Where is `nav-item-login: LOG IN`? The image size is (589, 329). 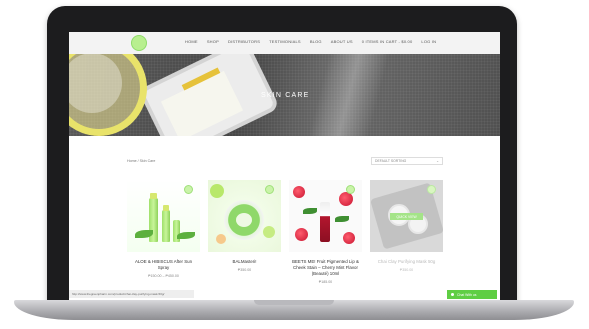 nav-item-login: LOG IN is located at coordinates (428, 41).